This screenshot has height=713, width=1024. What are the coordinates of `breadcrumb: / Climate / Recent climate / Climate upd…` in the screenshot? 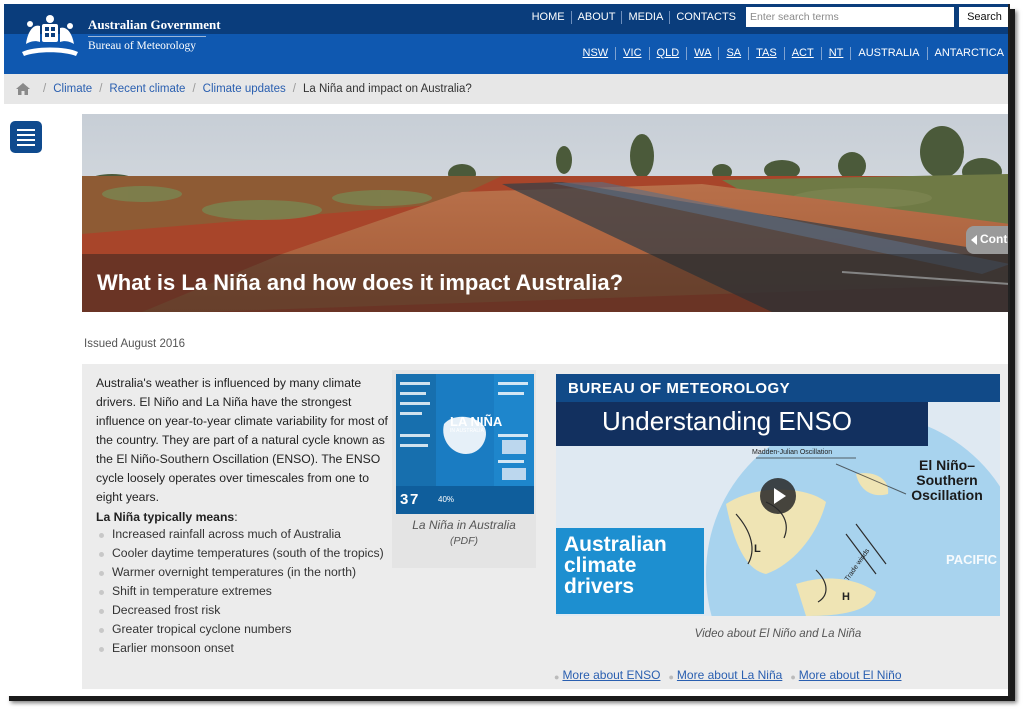 It's located at (506, 89).